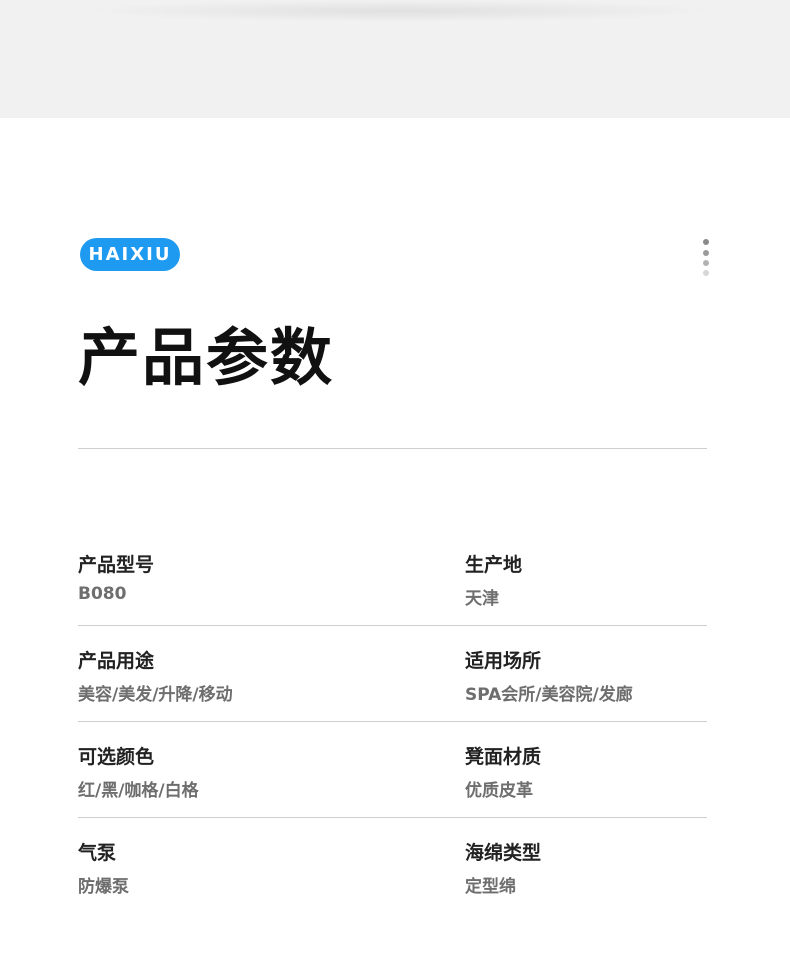 The height and width of the screenshot is (960, 790). What do you see at coordinates (494, 565) in the screenshot?
I see `spec-label: 生产地` at bounding box center [494, 565].